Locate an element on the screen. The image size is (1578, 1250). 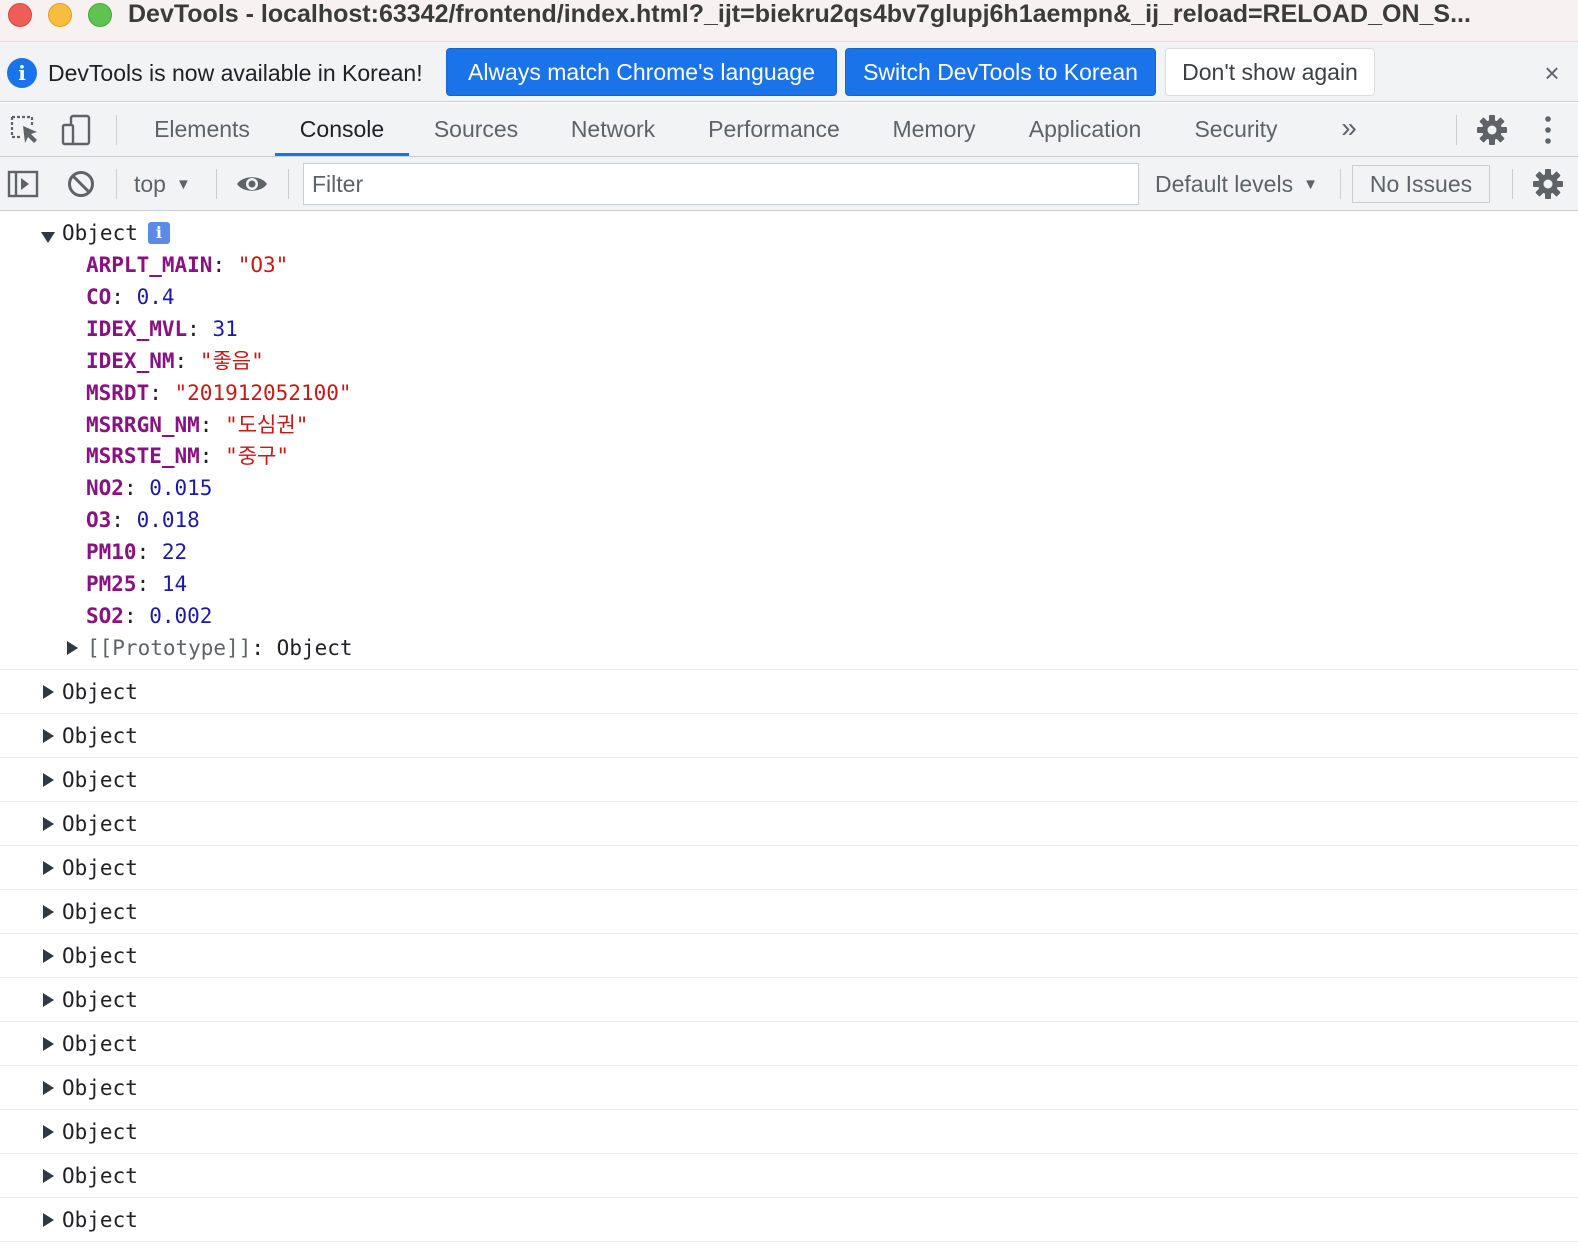
clear-console-icon is located at coordinates (81, 184).